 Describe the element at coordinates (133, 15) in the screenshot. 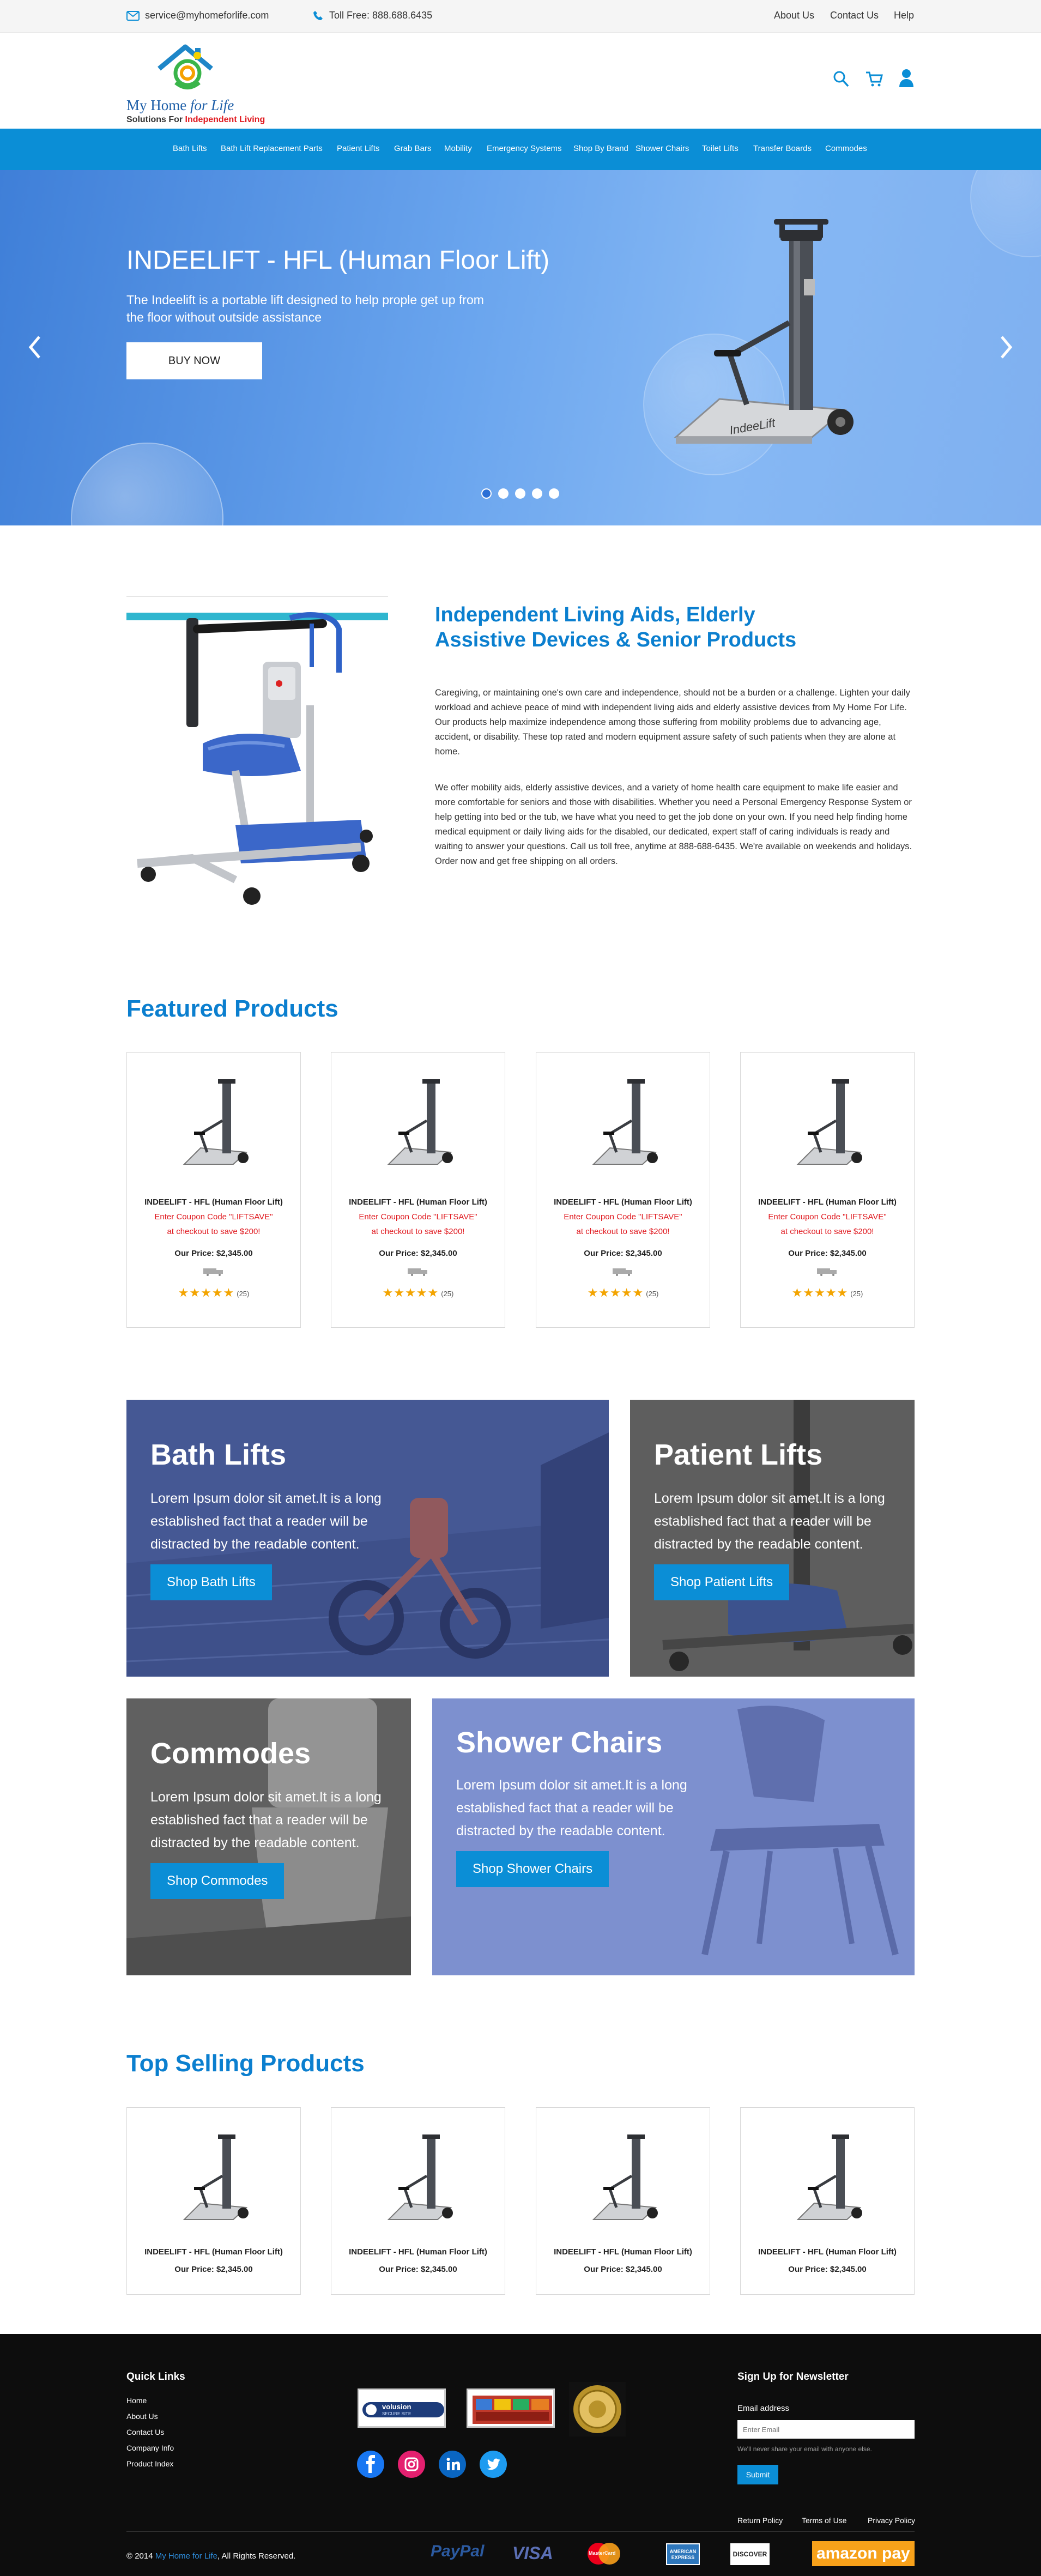

I see `envelope-icon` at that location.